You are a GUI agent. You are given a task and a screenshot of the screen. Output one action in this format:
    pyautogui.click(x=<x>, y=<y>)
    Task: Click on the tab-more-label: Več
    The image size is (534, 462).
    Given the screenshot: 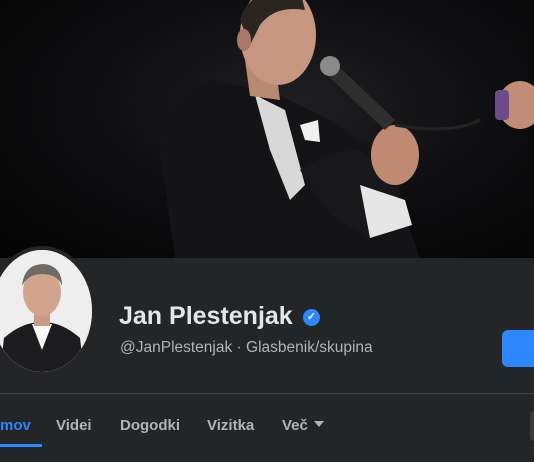 What is the action you would take?
    pyautogui.click(x=295, y=425)
    